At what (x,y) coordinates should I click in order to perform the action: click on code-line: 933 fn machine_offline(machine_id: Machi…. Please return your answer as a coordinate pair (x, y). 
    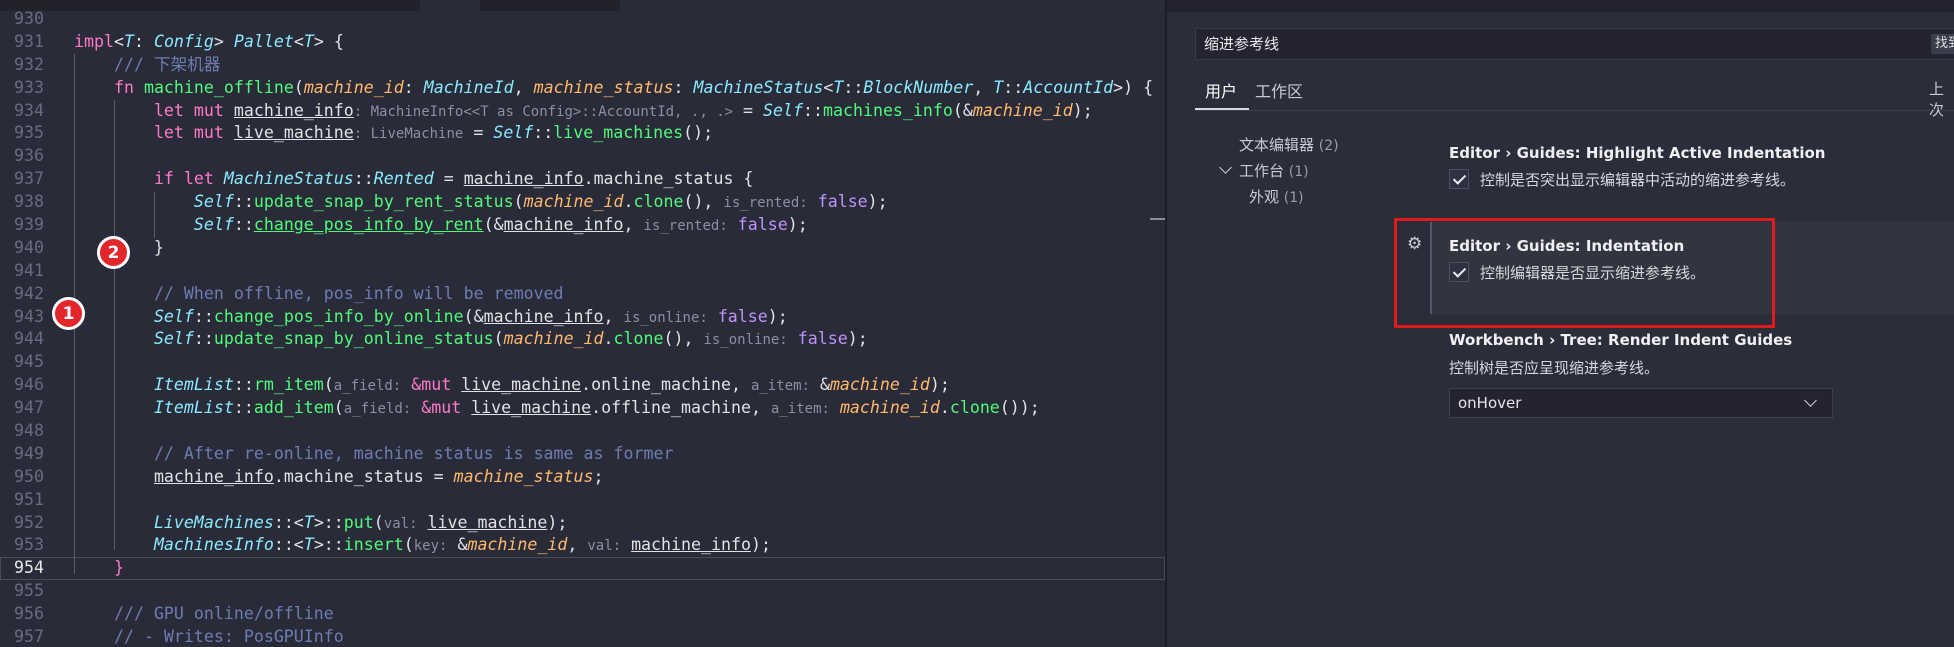
    Looking at the image, I should click on (582, 88).